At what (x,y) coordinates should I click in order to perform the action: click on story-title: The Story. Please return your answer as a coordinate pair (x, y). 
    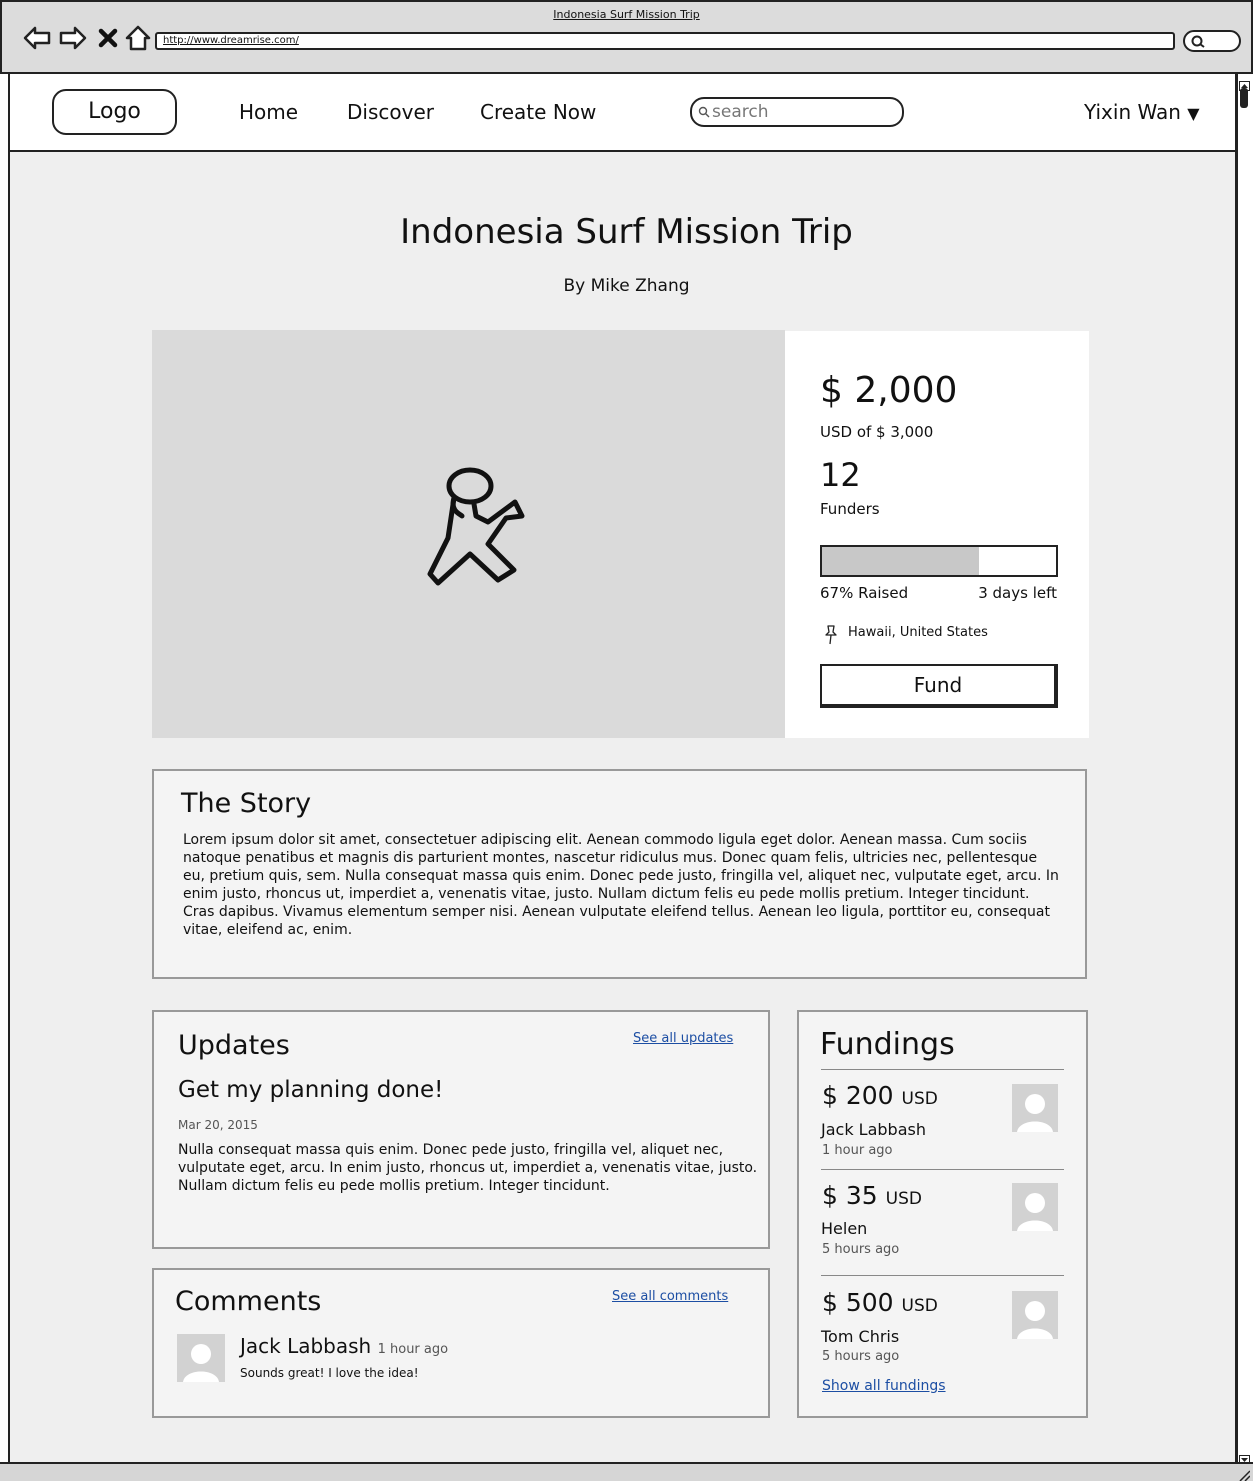
    Looking at the image, I should click on (246, 803).